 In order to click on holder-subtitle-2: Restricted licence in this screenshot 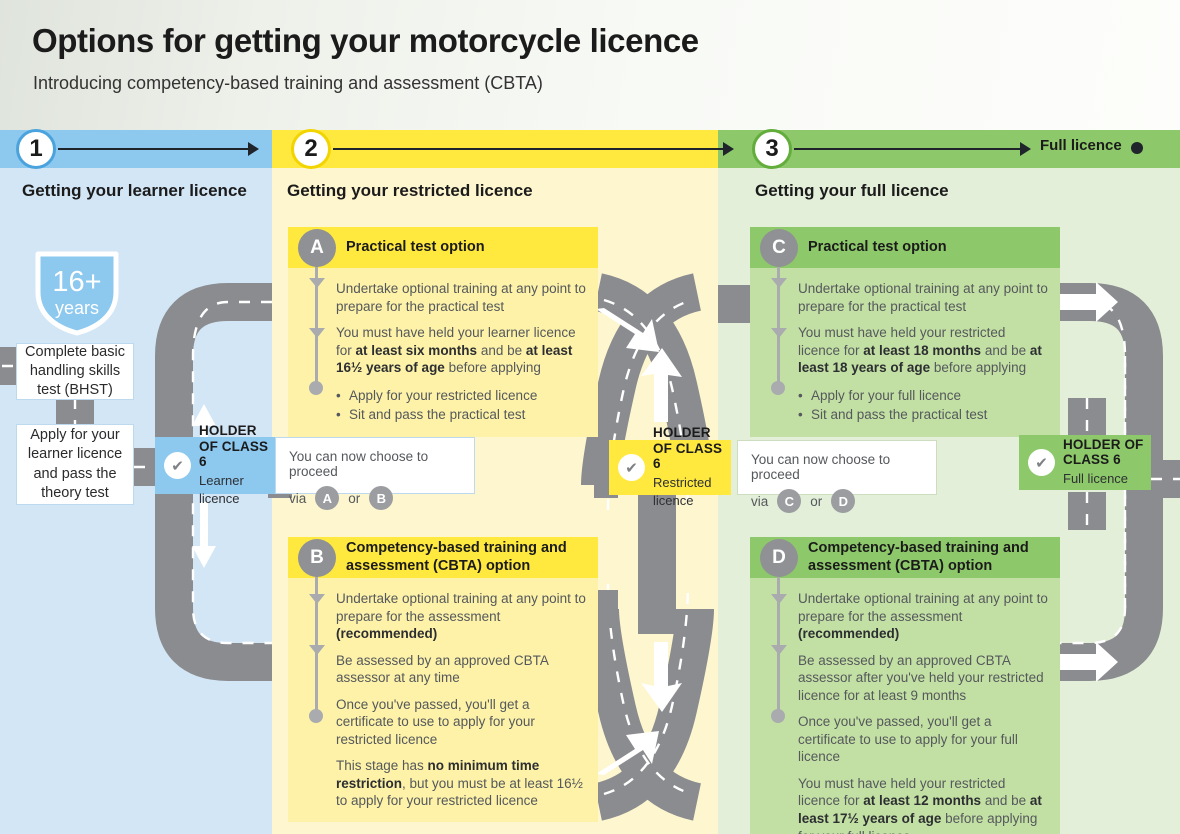, I will do `click(682, 491)`.